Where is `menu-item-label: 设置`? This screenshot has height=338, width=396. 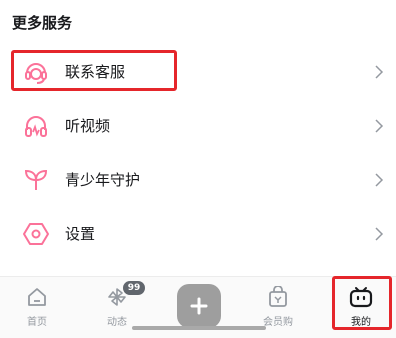
menu-item-label: 设置 is located at coordinates (80, 234).